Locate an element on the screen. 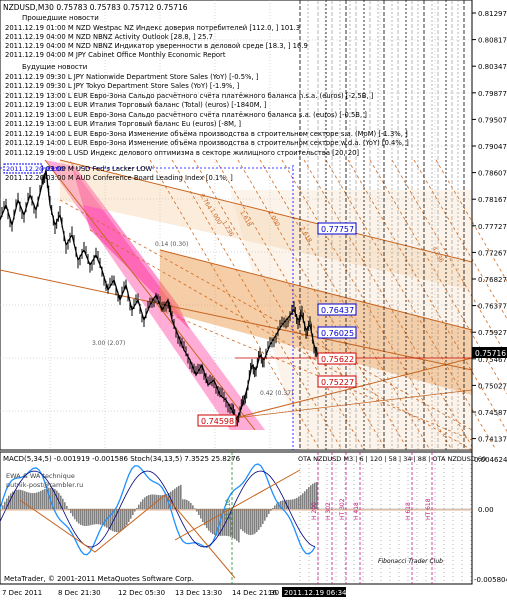 The image size is (507, 604). watermark-line-2: putnik-post@rambler.ru is located at coordinates (44, 485).